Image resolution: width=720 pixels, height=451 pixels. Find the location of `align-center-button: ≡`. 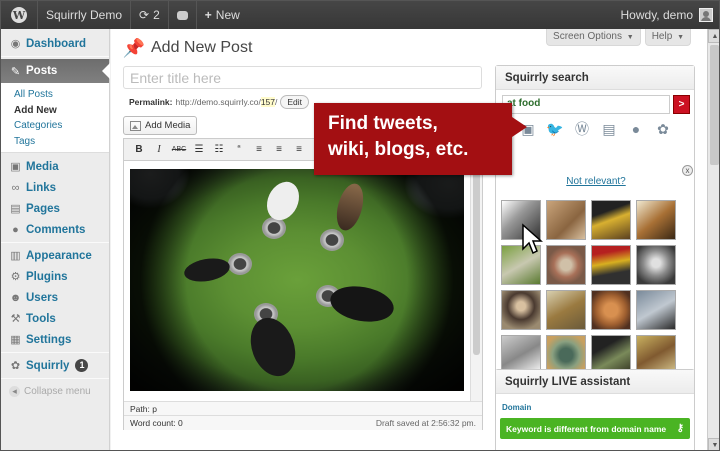

align-center-button: ≡ is located at coordinates (279, 150).